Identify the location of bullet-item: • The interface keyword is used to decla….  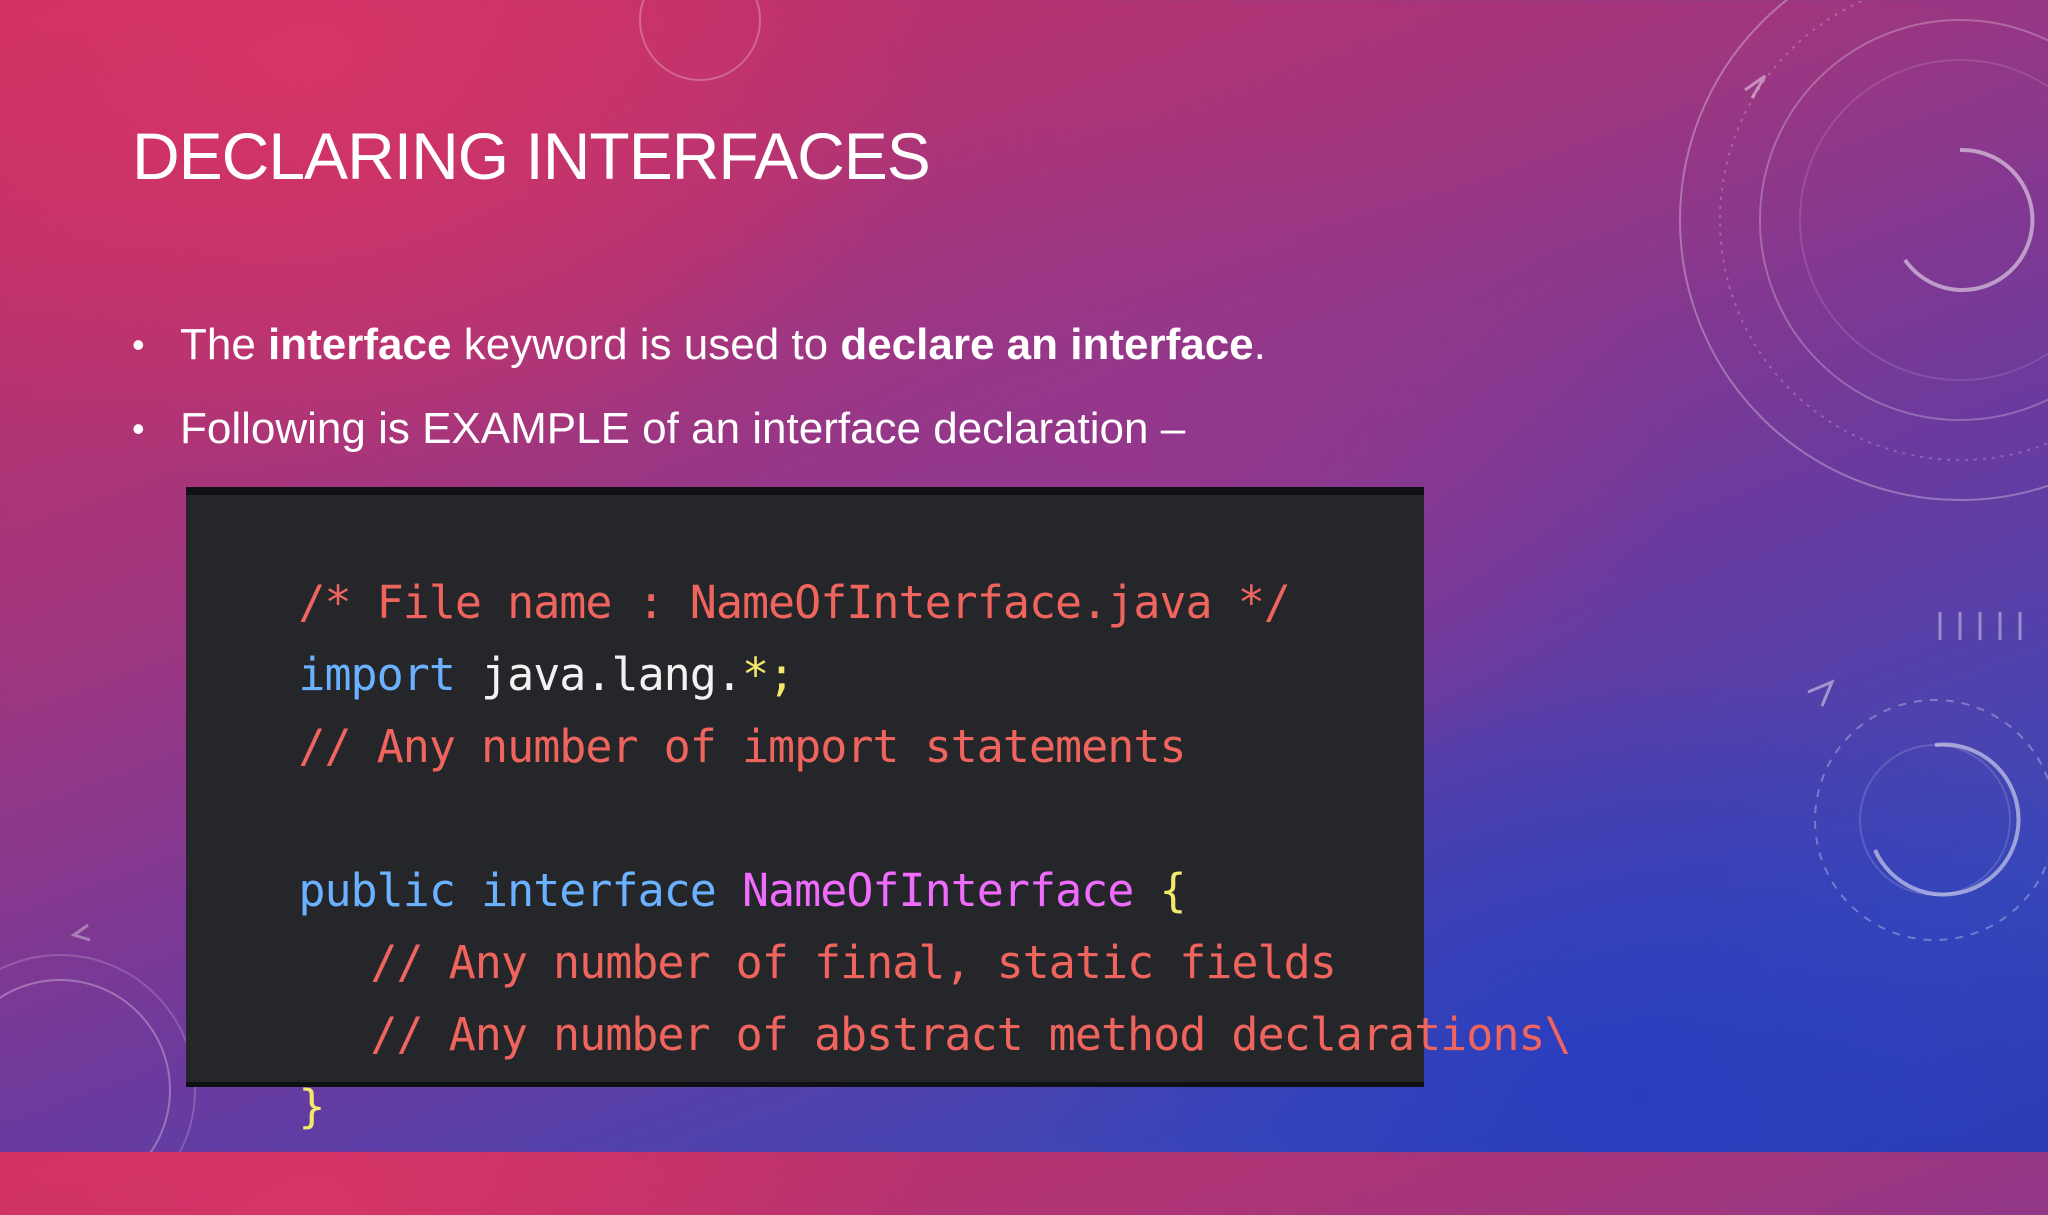
(699, 357).